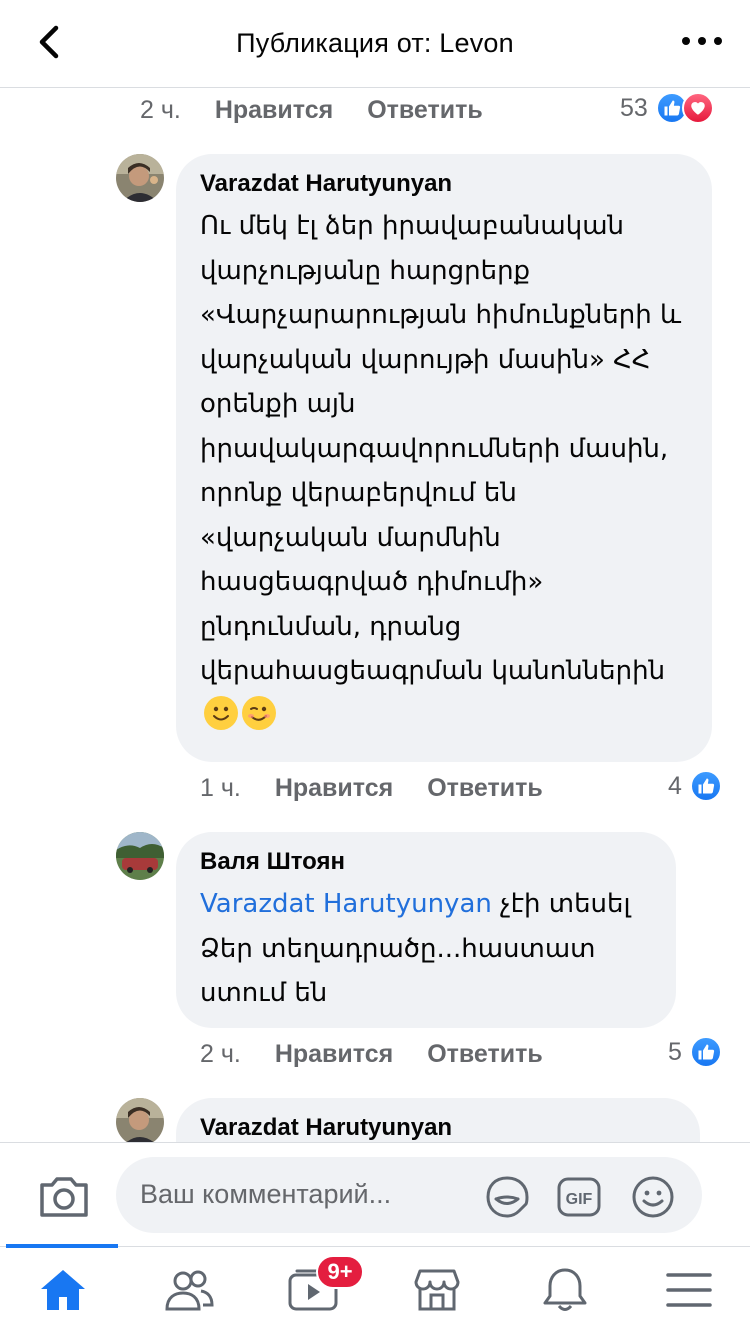  I want to click on header-bar: Публикация от: Levon, so click(375, 44).